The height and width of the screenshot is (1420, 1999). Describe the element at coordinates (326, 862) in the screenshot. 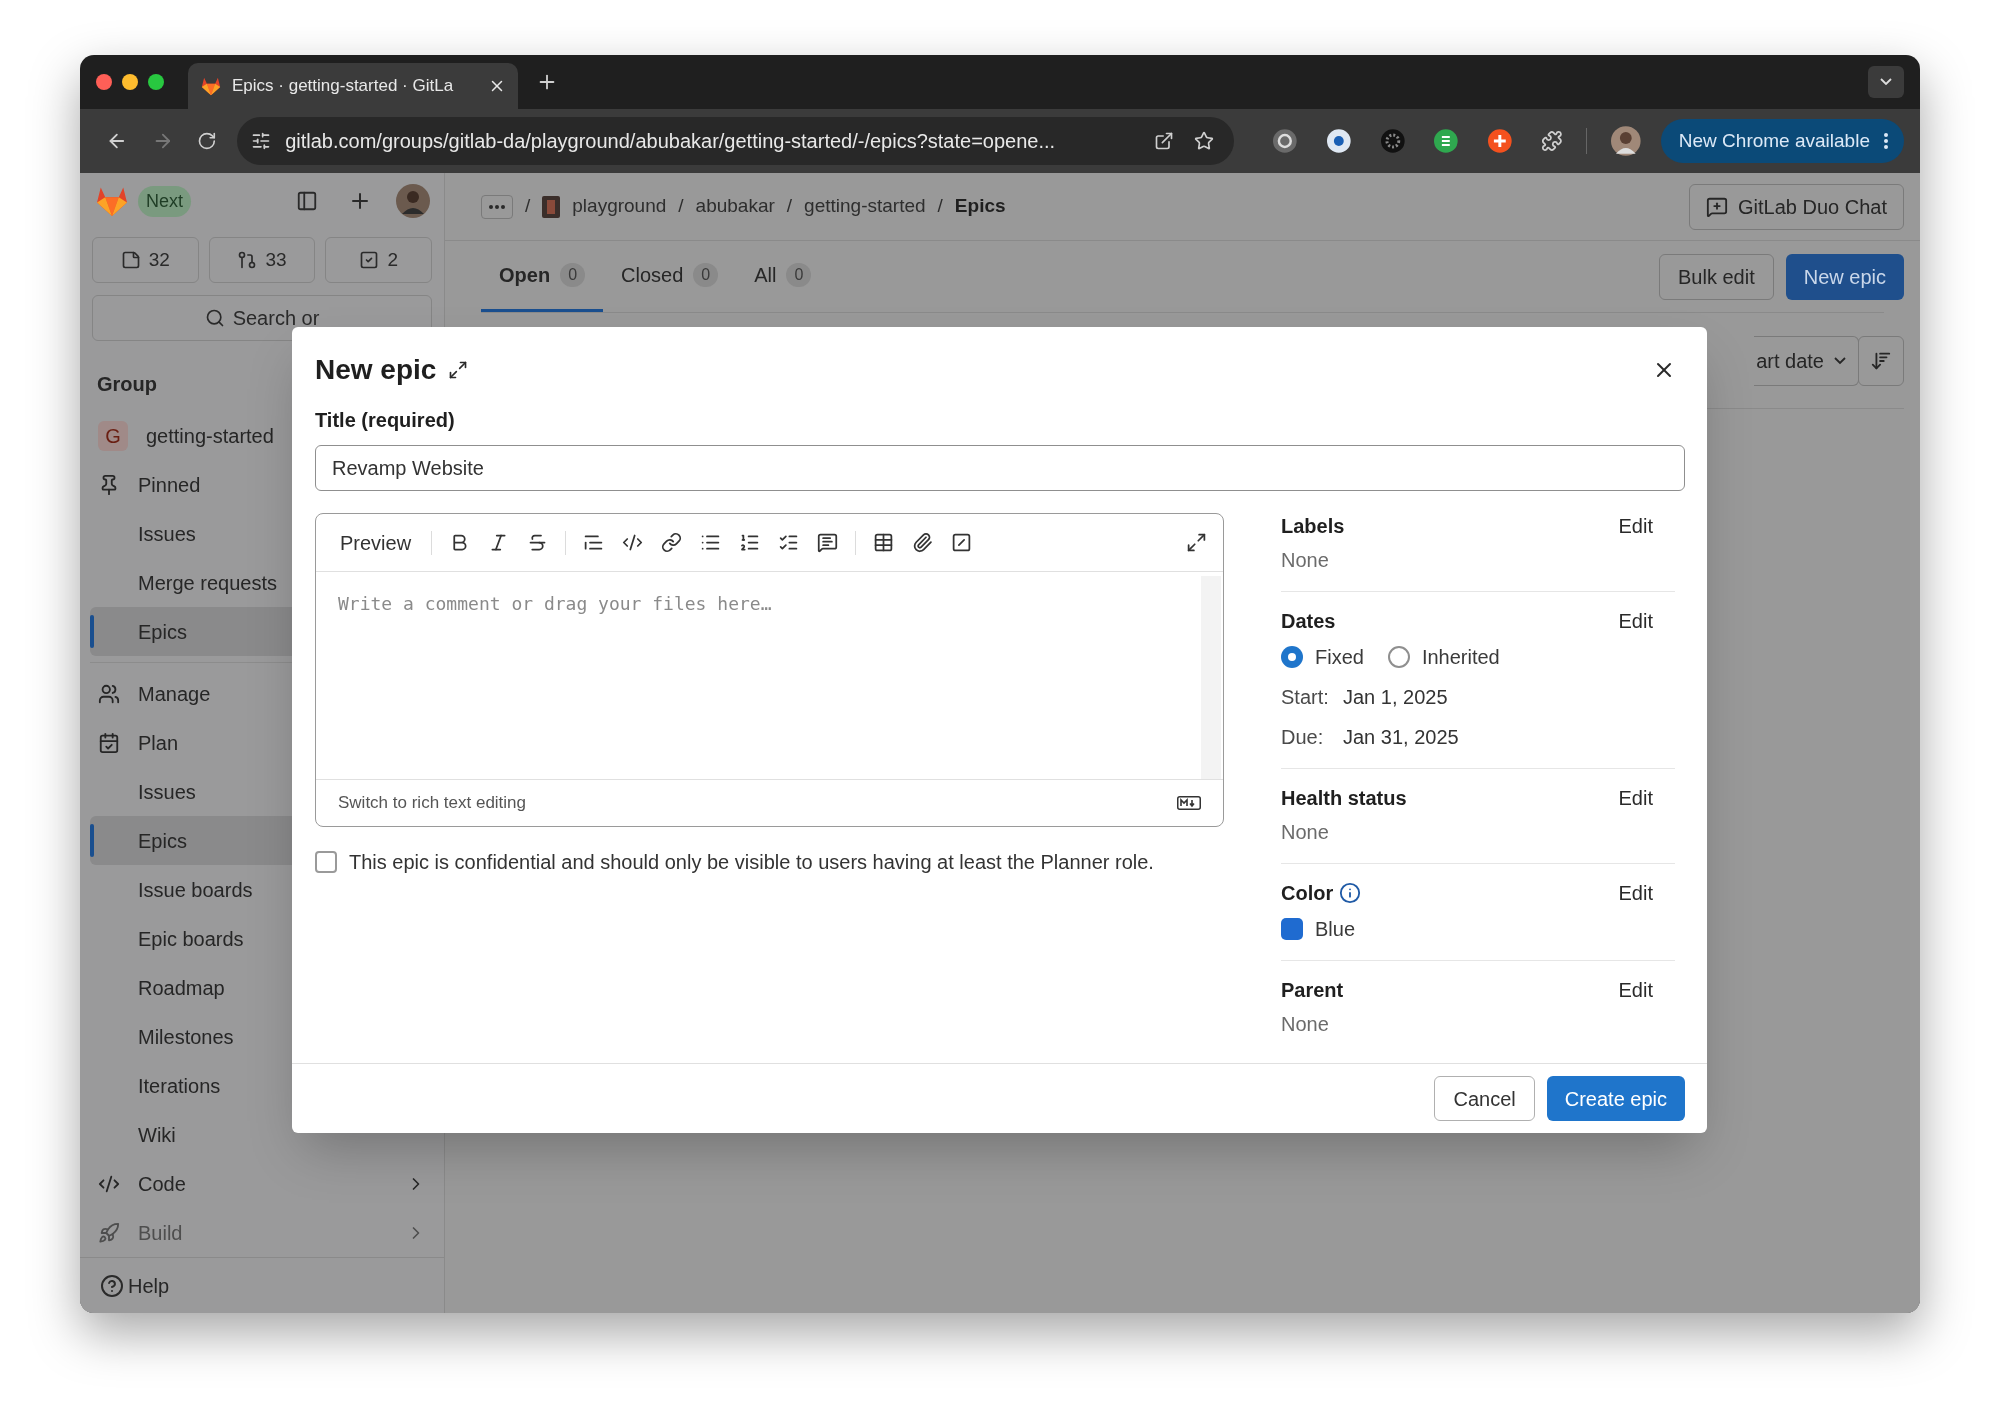

I see `confidential-checkbox` at that location.